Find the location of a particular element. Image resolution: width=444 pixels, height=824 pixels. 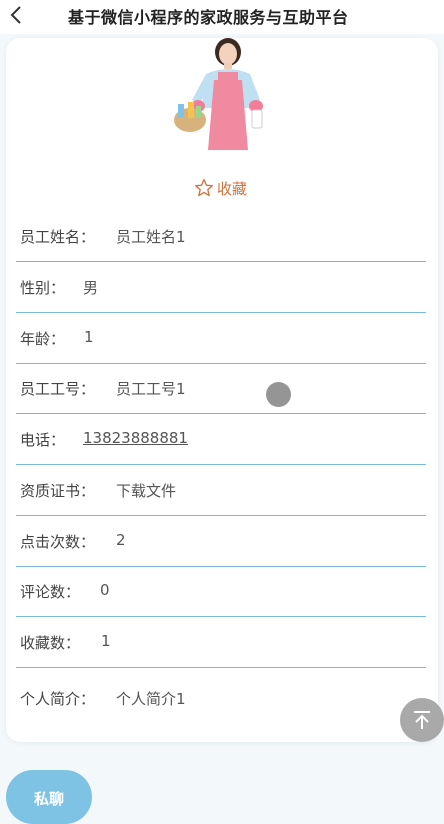

field-gender: 性别： 男 is located at coordinates (216, 288).